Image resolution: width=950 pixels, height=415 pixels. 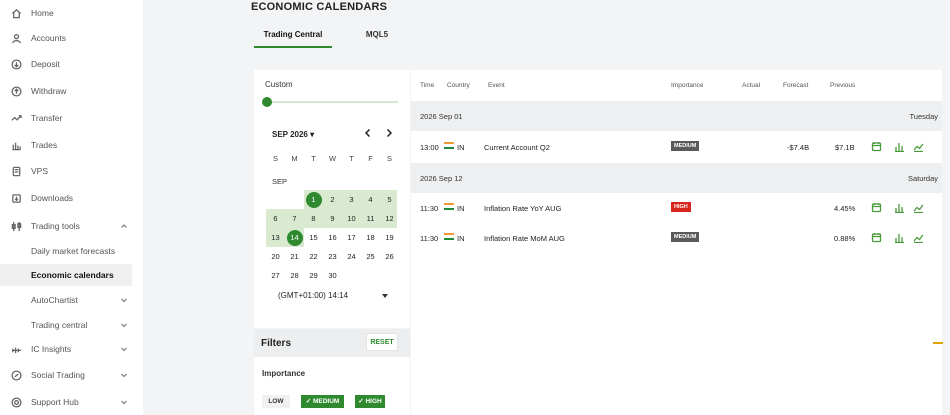 I want to click on sidebar-item-downloads: Downloads, so click(x=71, y=198).